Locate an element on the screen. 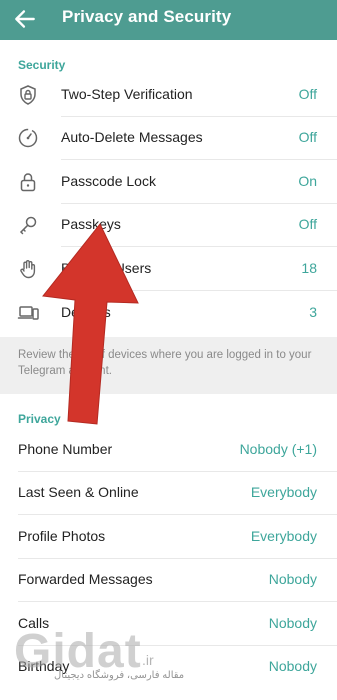  forwarded-messages-value: Nobody is located at coordinates (292, 579).